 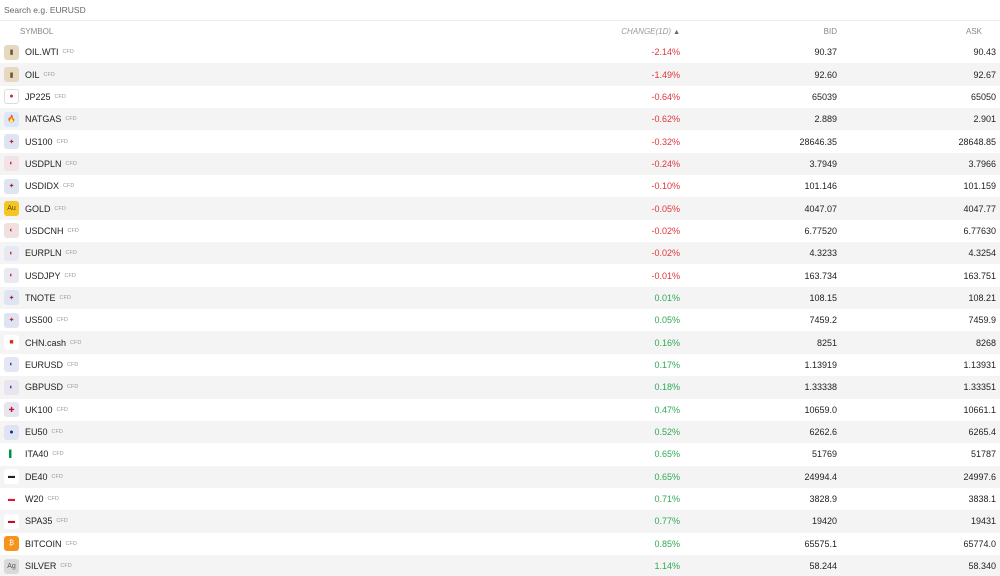 I want to click on symbol-name: OIL, so click(x=32, y=74).